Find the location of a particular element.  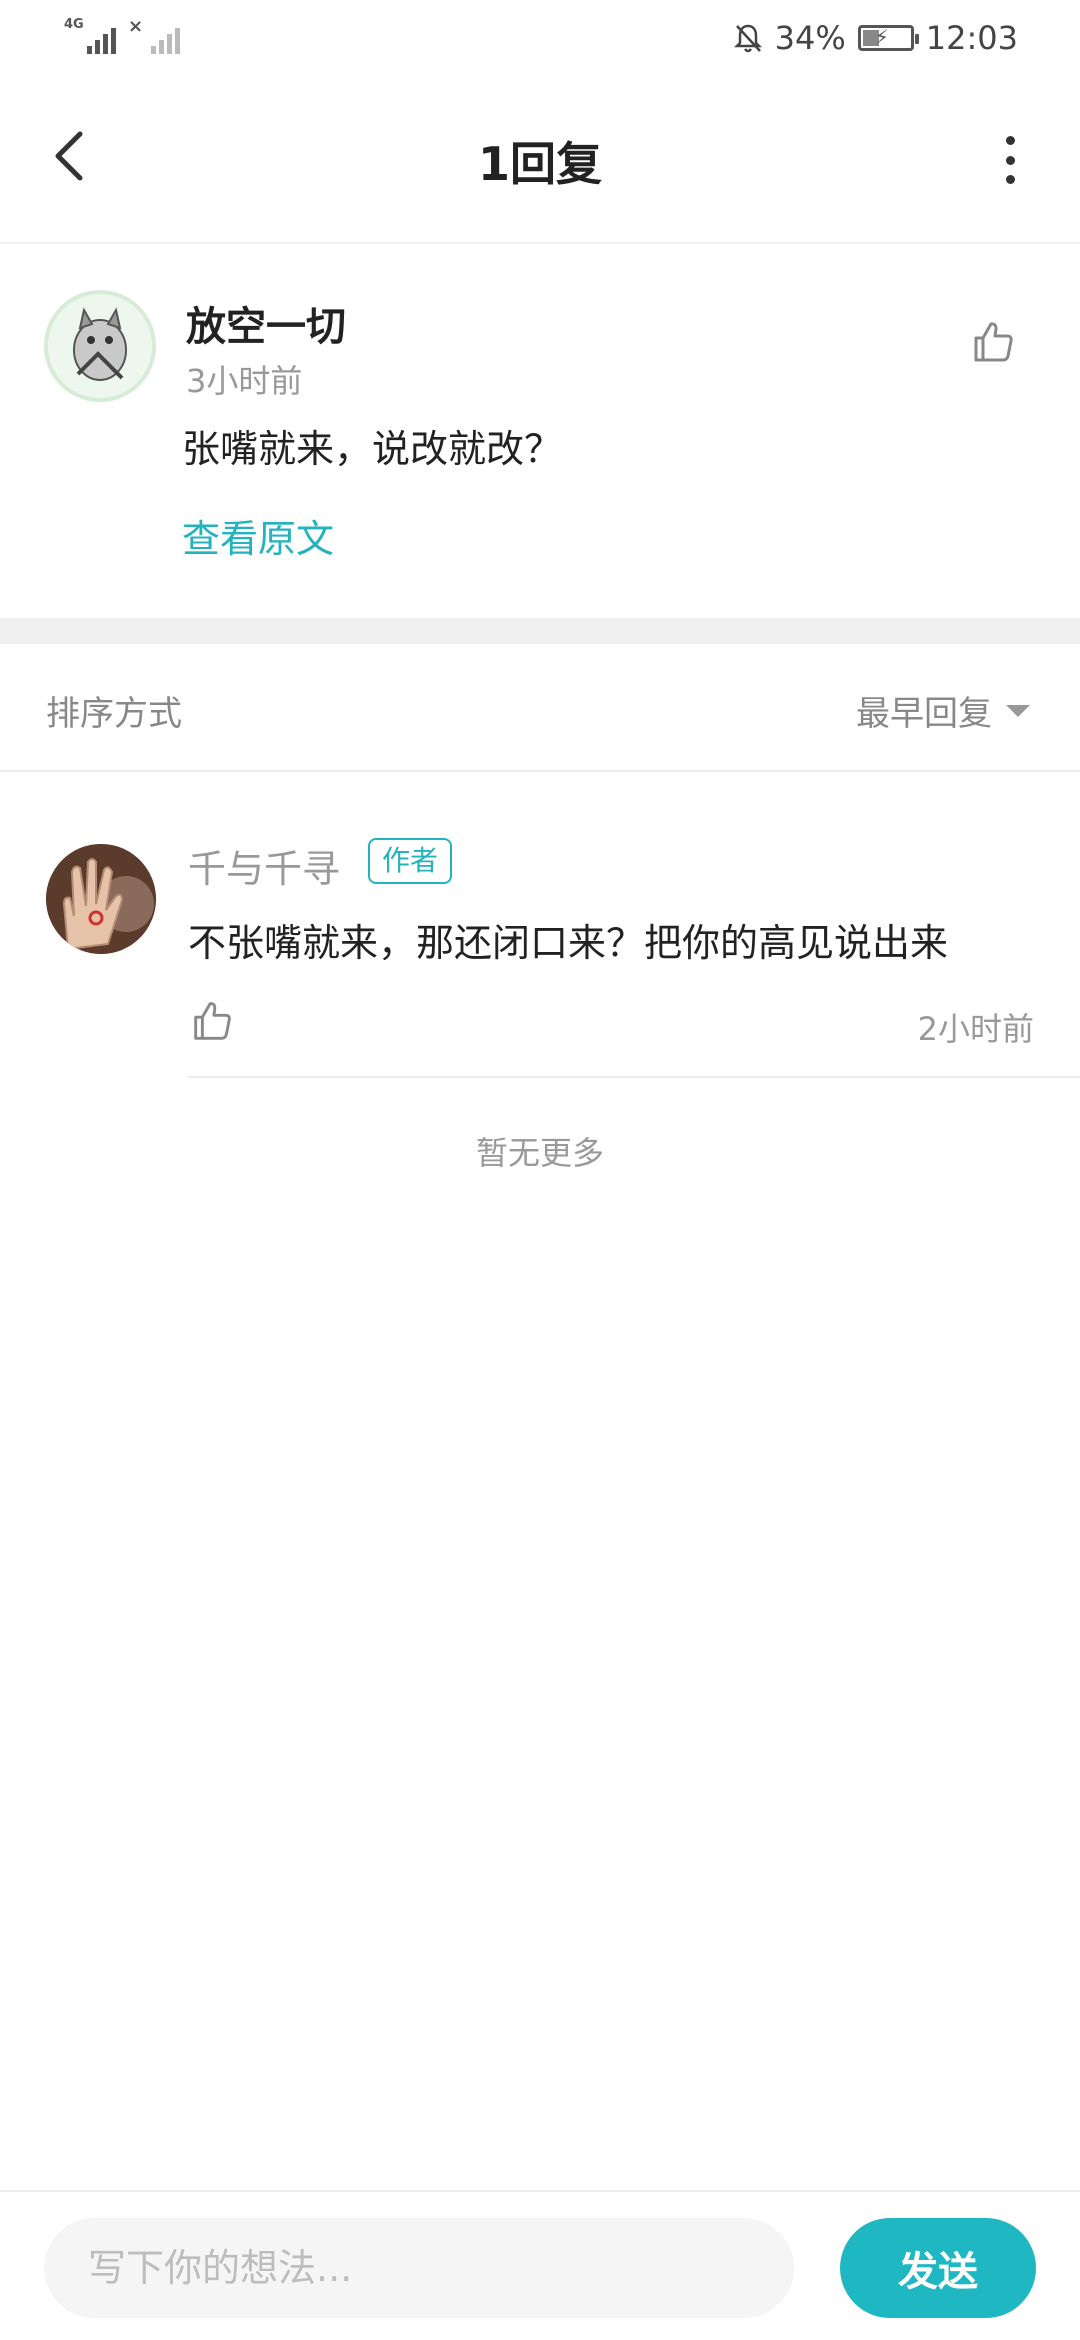

sort-bar: 排序方式 最早回复 is located at coordinates (540, 708).